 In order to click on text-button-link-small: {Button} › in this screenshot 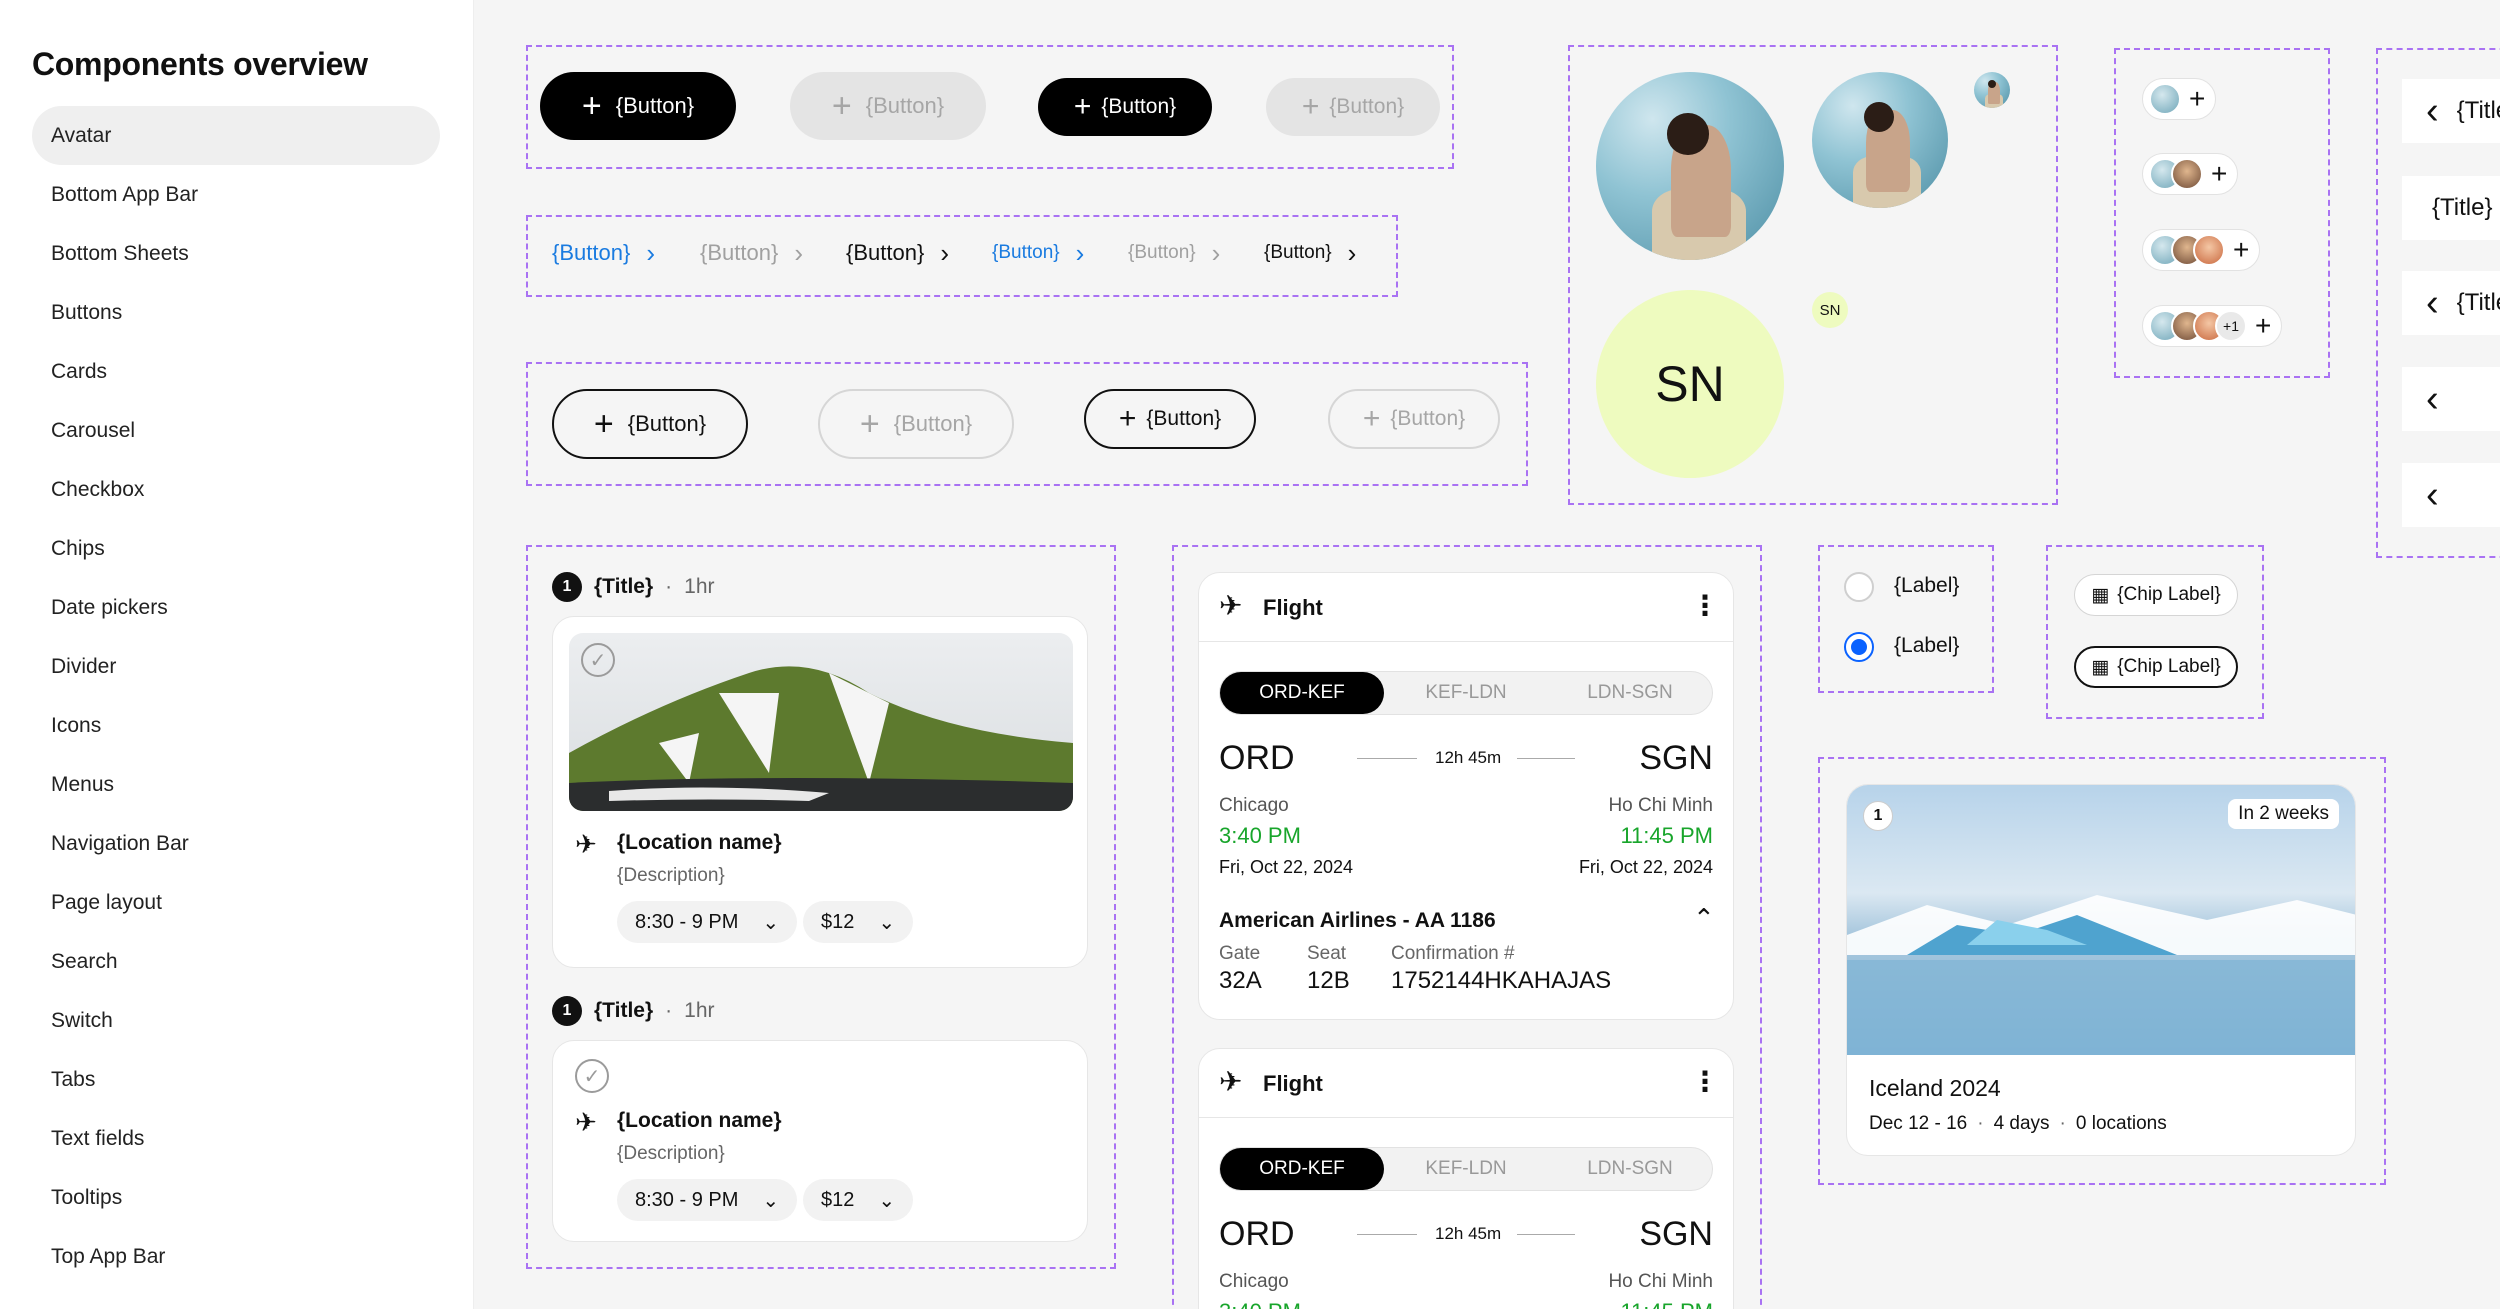, I will do `click(1038, 253)`.